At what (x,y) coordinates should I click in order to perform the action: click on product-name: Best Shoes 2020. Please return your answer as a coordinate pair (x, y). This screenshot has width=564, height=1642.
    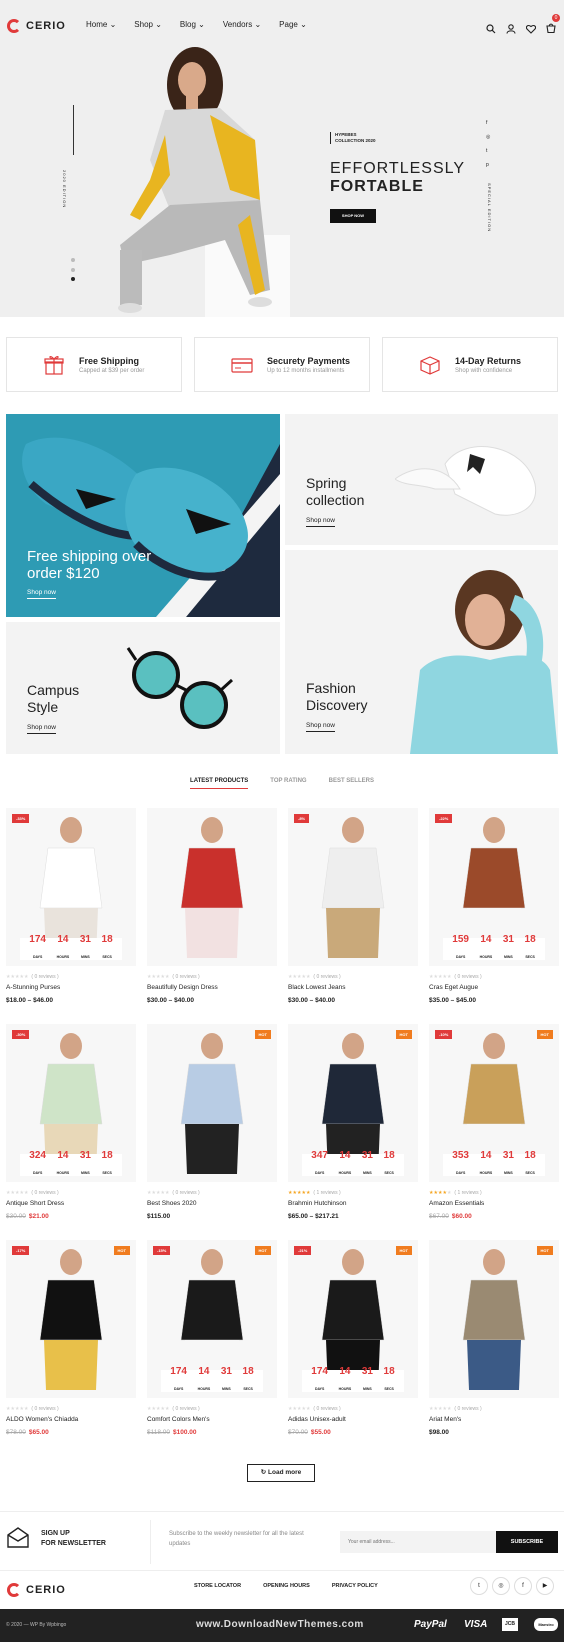
    Looking at the image, I should click on (212, 1203).